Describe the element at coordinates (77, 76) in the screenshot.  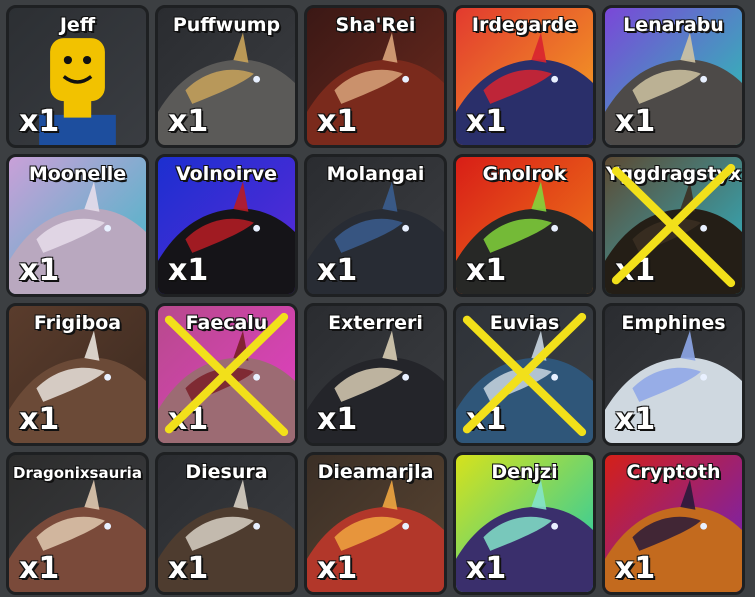
I see `creature-slot: Jeff x1` at that location.